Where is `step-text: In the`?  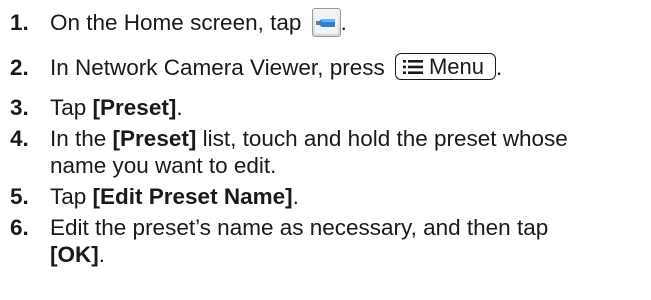
step-text: In the is located at coordinates (81, 139).